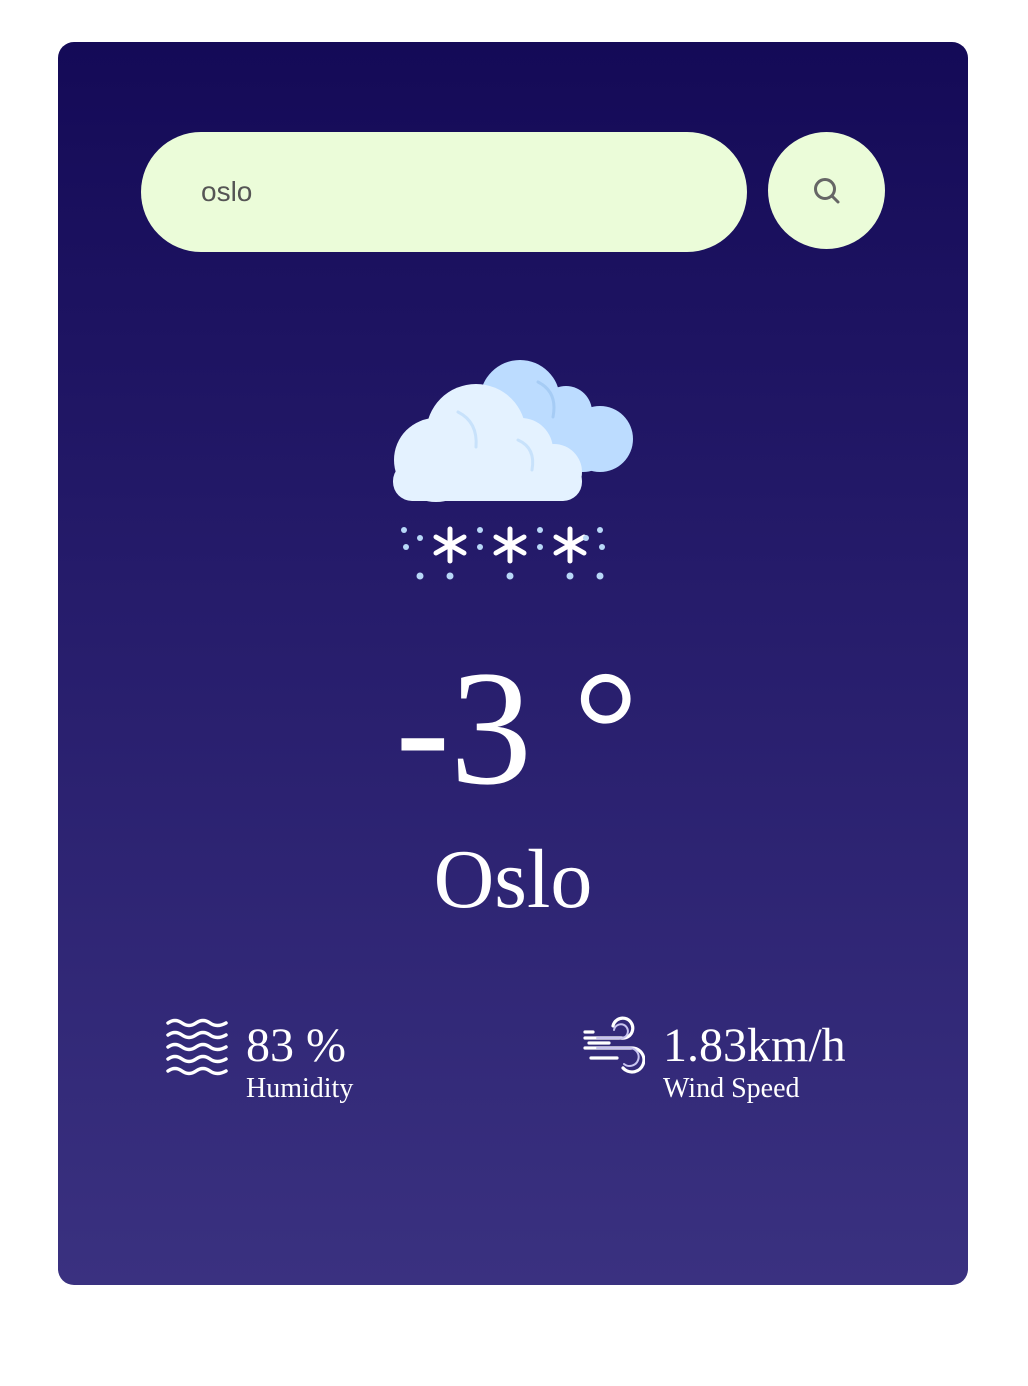 The image size is (1028, 1386). What do you see at coordinates (444, 192) in the screenshot?
I see `search-input` at bounding box center [444, 192].